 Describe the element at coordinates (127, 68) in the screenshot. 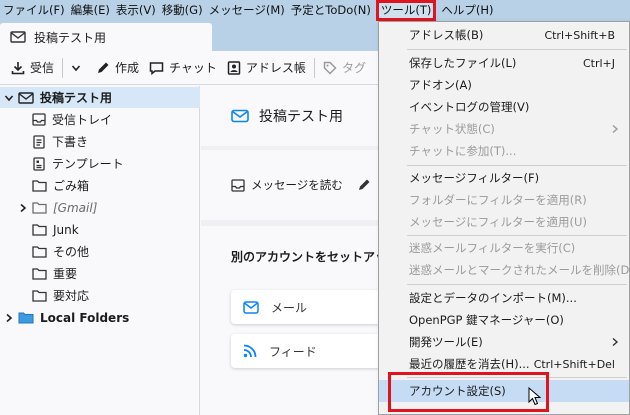

I see `write-label: 作成` at that location.